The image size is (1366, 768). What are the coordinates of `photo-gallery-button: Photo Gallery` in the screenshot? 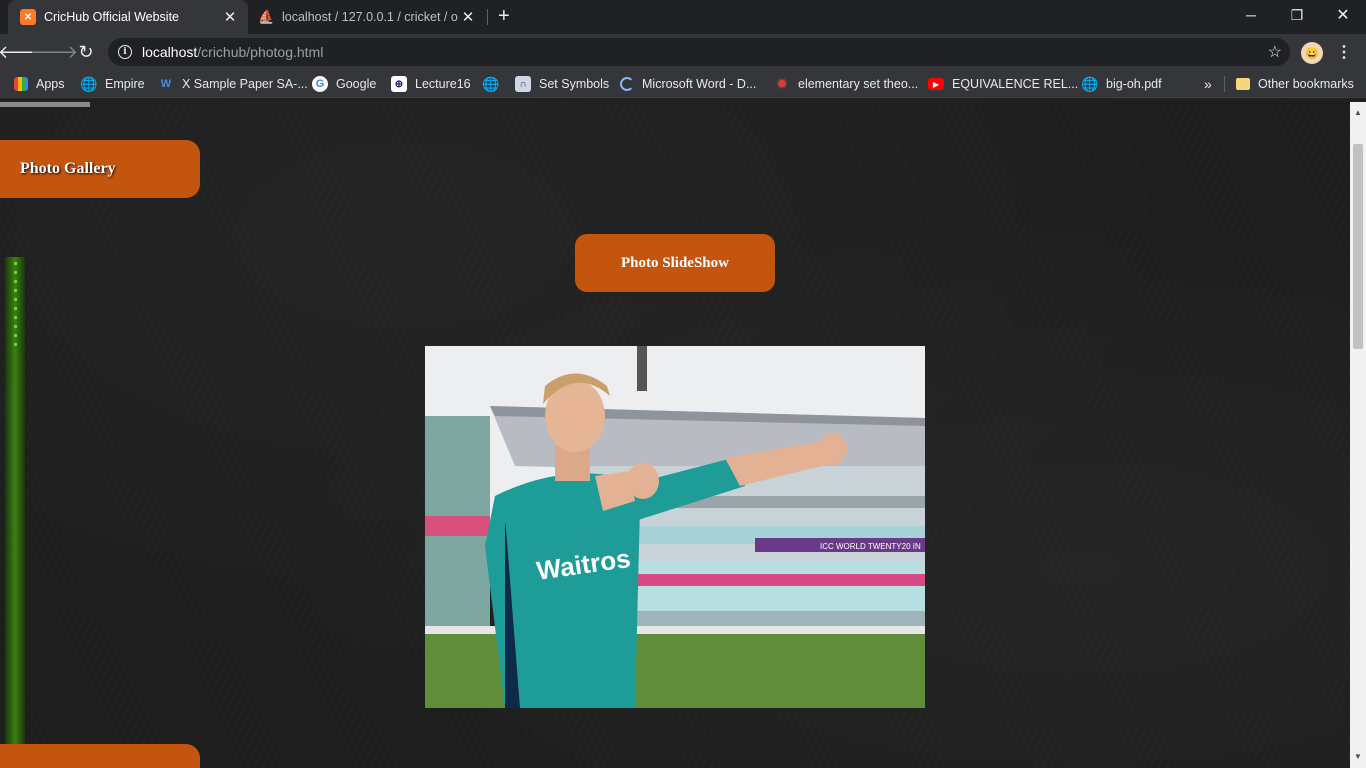 It's located at (100, 169).